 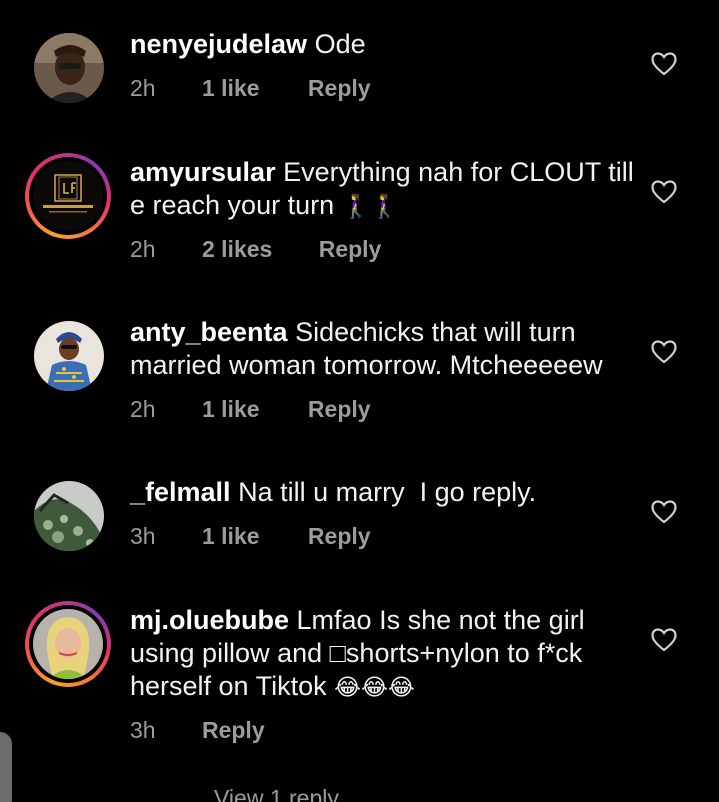 What do you see at coordinates (218, 44) in the screenshot?
I see `comment-username: nenyejudelaw` at bounding box center [218, 44].